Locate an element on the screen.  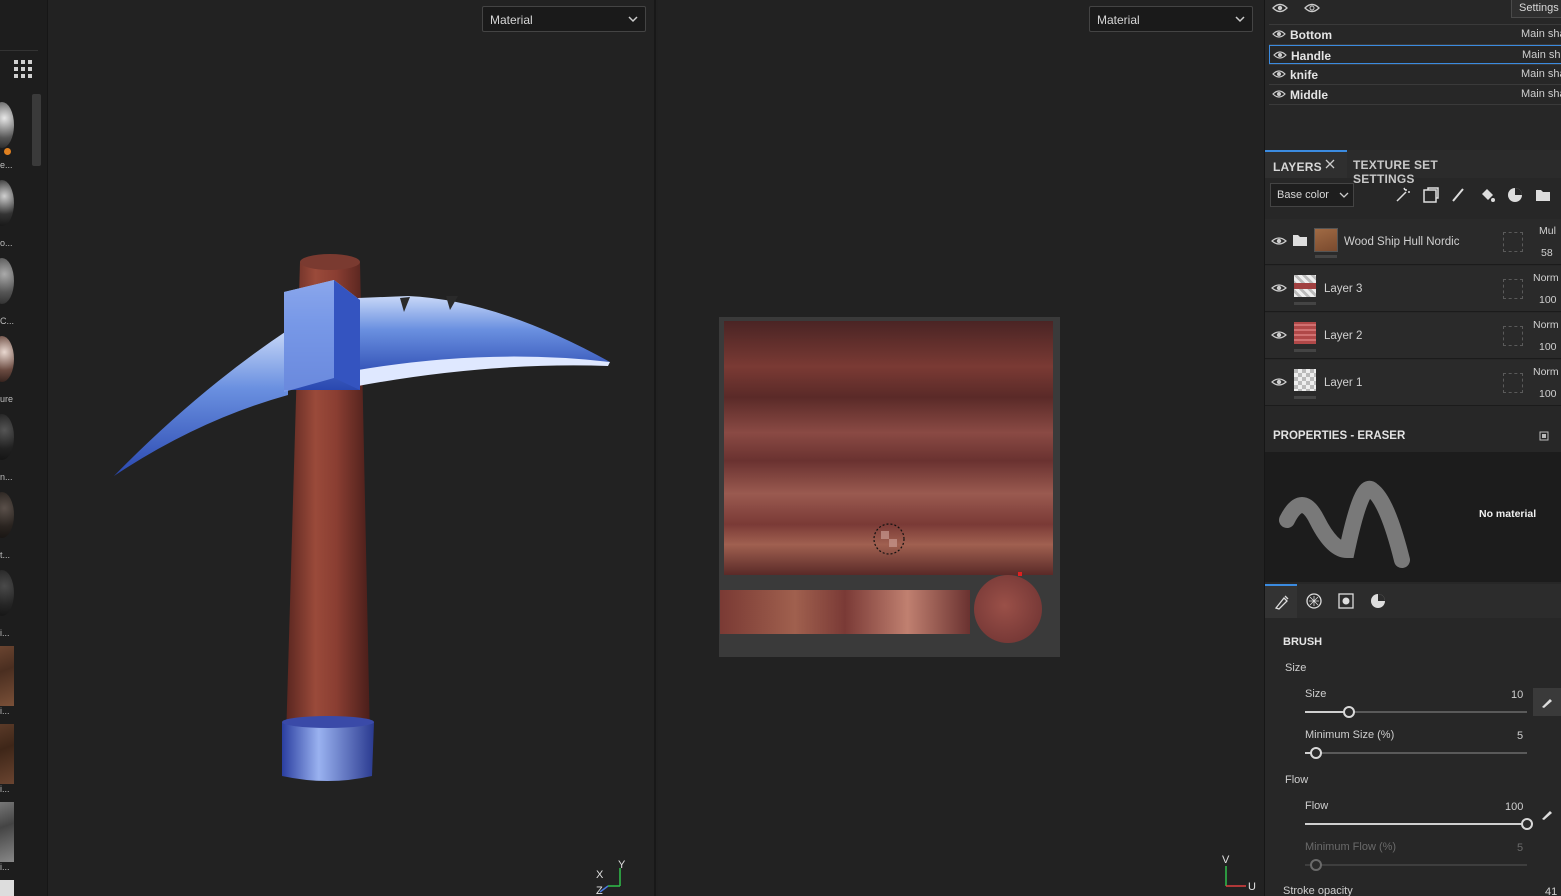
expand-icon is located at coordinates (1544, 436).